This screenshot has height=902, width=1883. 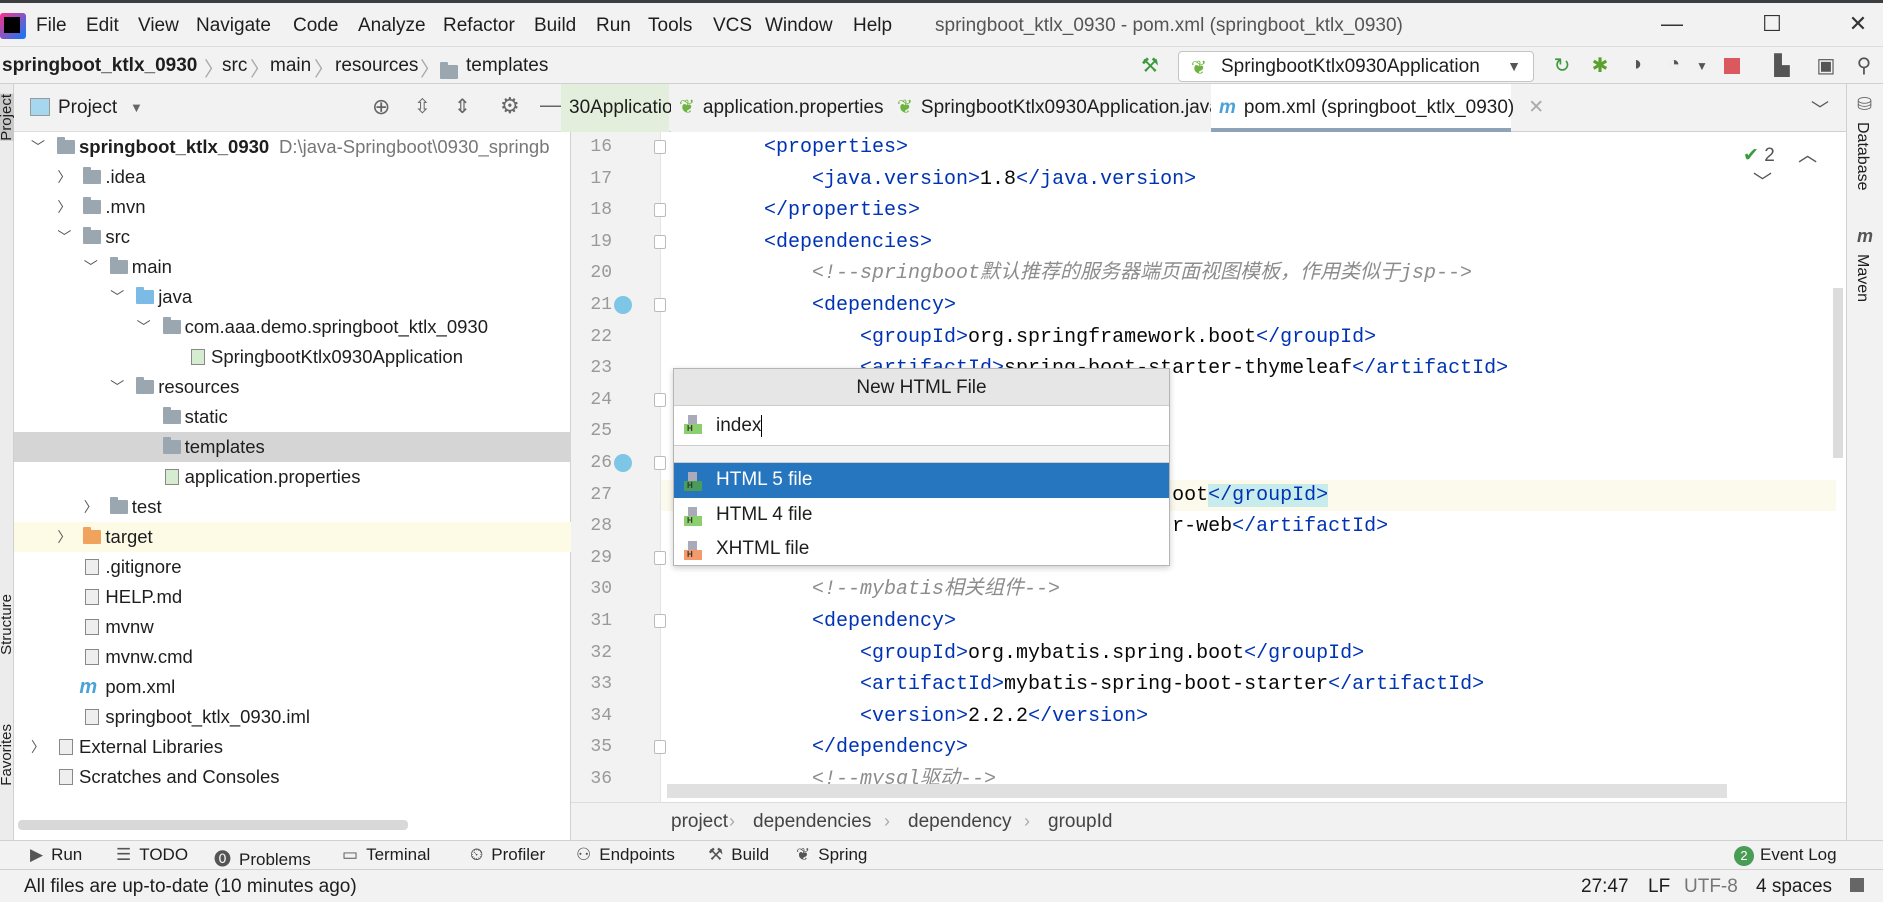 I want to click on search-icon: ⚲, so click(x=1864, y=65).